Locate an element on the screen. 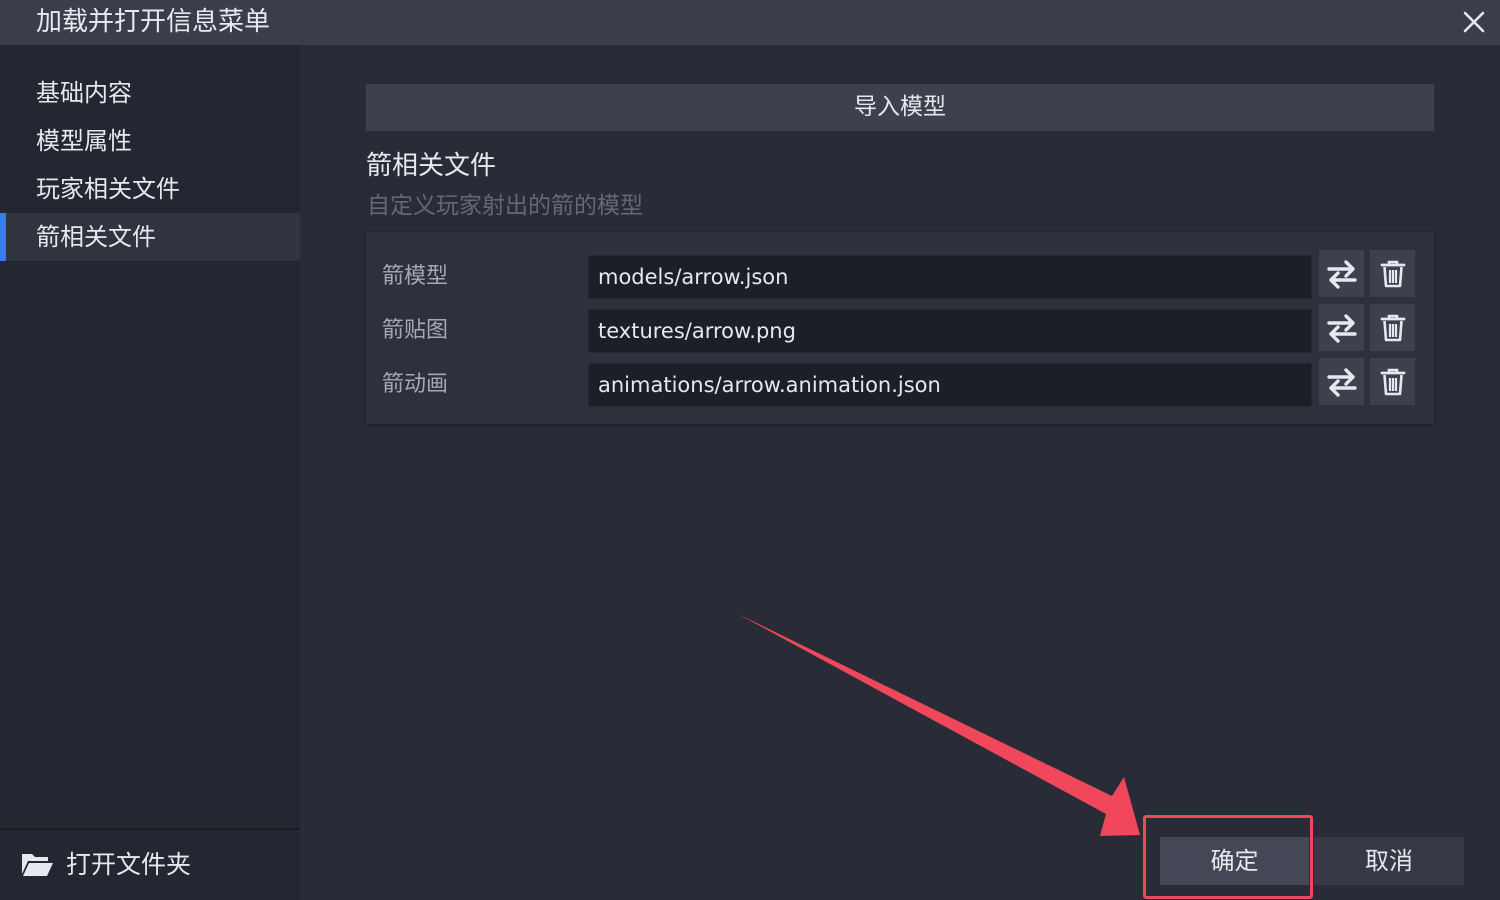  ok-button: 确定 is located at coordinates (1234, 861).